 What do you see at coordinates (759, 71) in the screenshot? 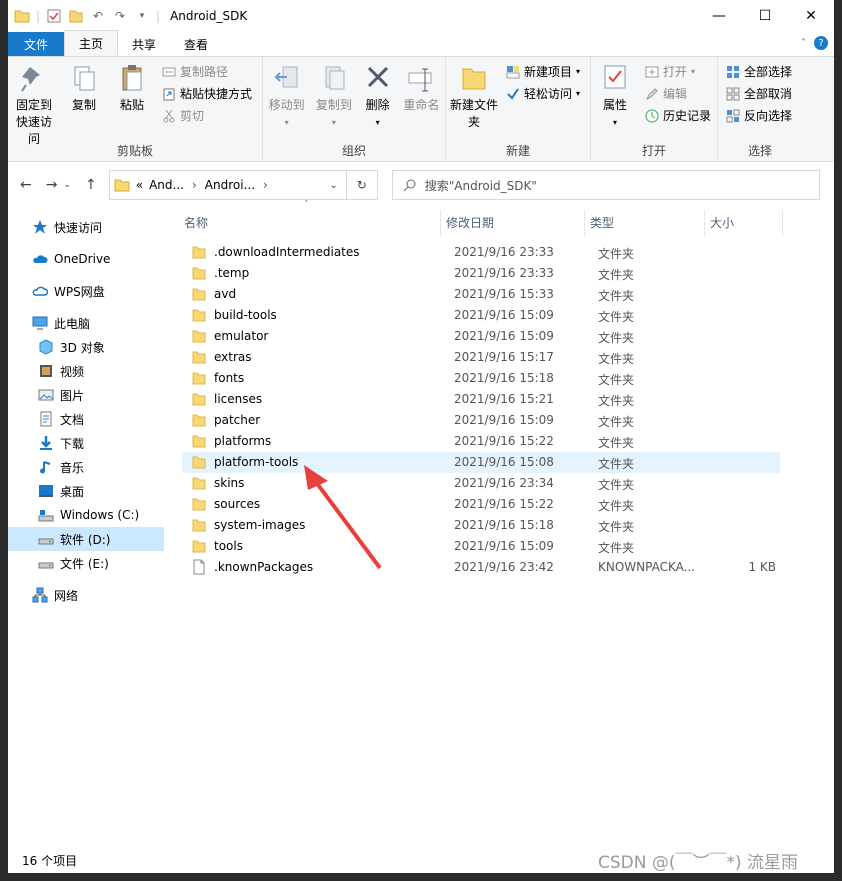
I see `select-all-button: 全部选择` at bounding box center [759, 71].